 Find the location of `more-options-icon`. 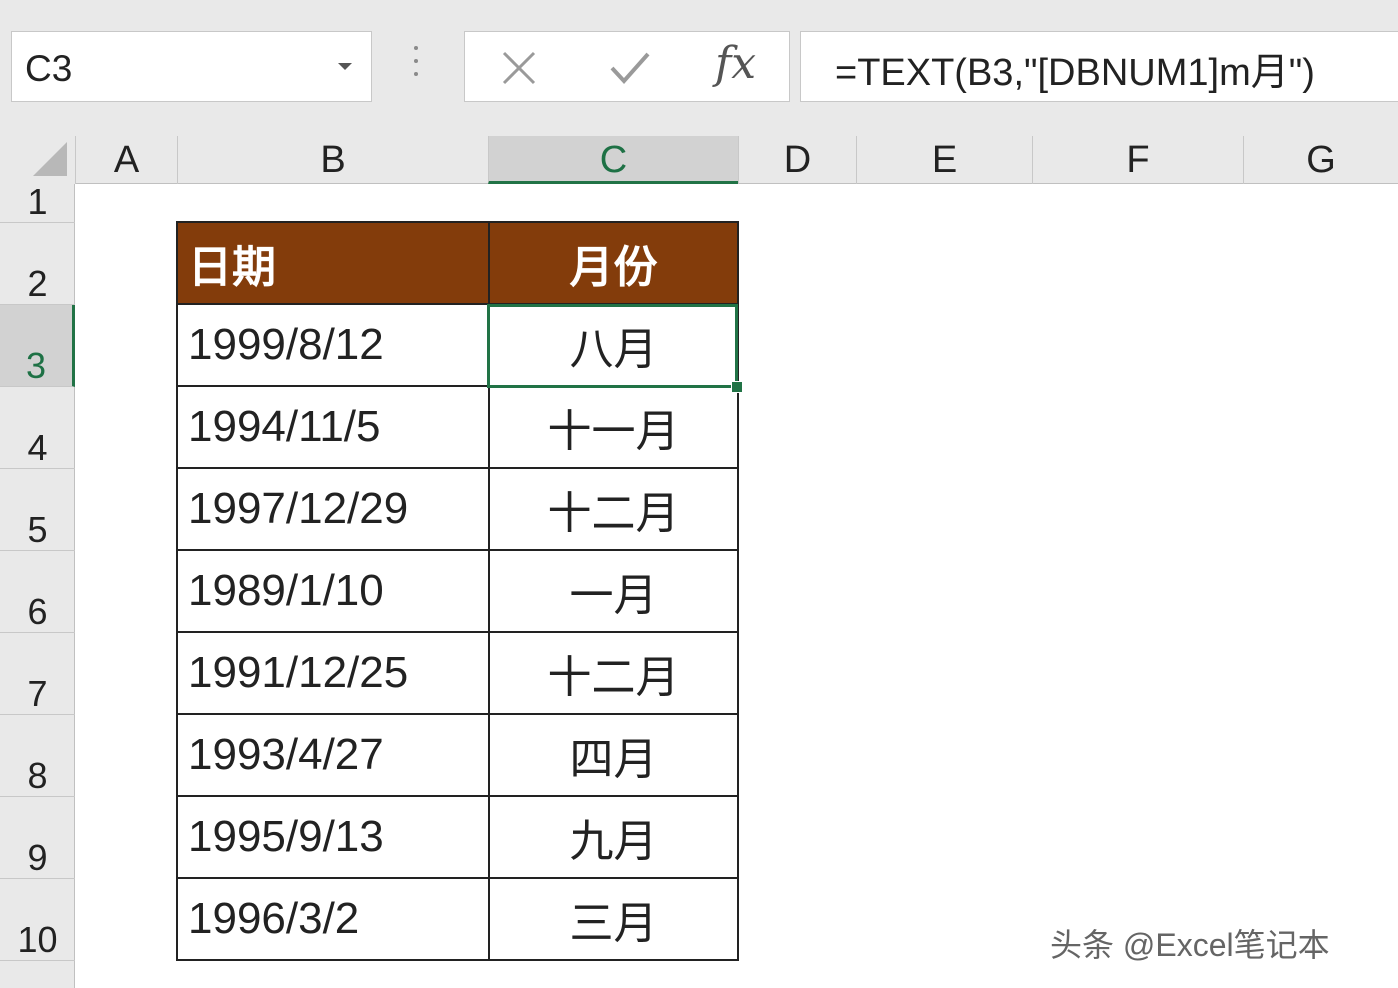

more-options-icon is located at coordinates (416, 64).